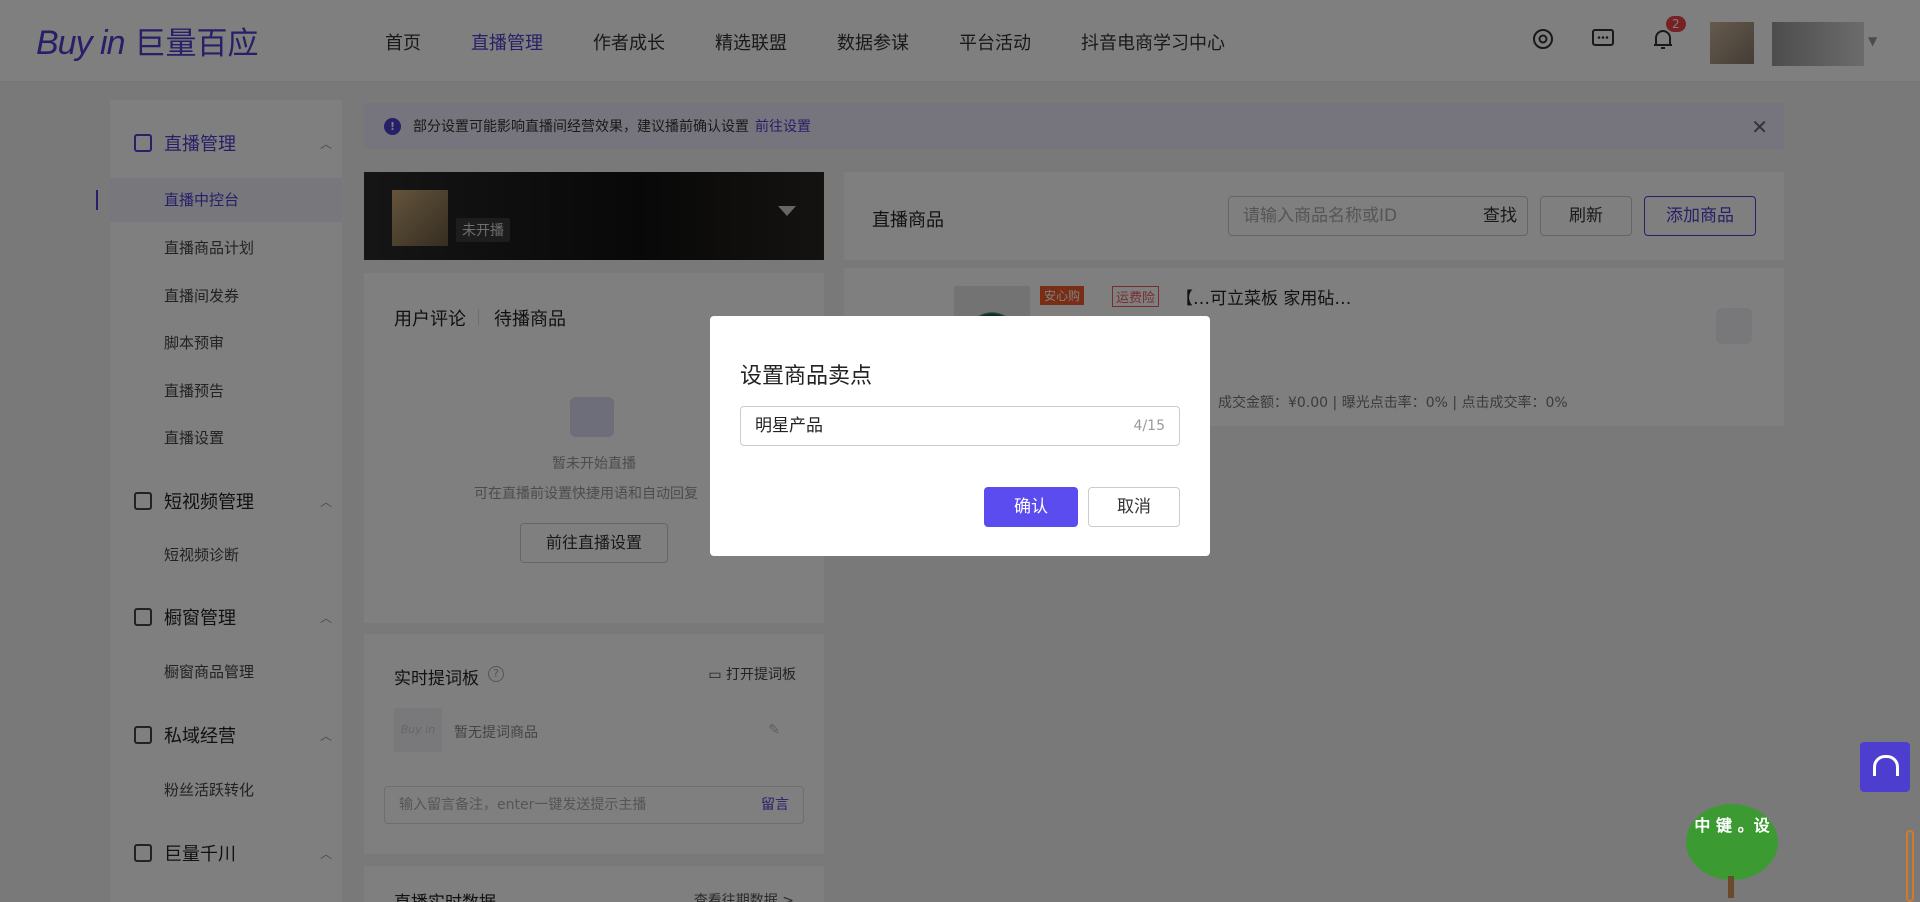  Describe the element at coordinates (789, 426) in the screenshot. I see `selling-point-value: 明星产品` at that location.